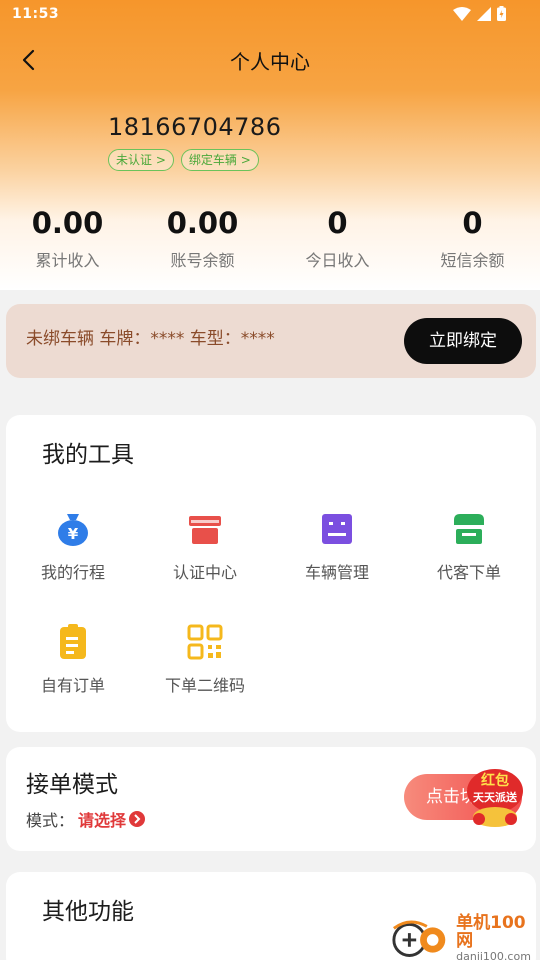 The image size is (540, 960). What do you see at coordinates (463, 341) in the screenshot?
I see `bind-now-button: 立即绑定` at bounding box center [463, 341].